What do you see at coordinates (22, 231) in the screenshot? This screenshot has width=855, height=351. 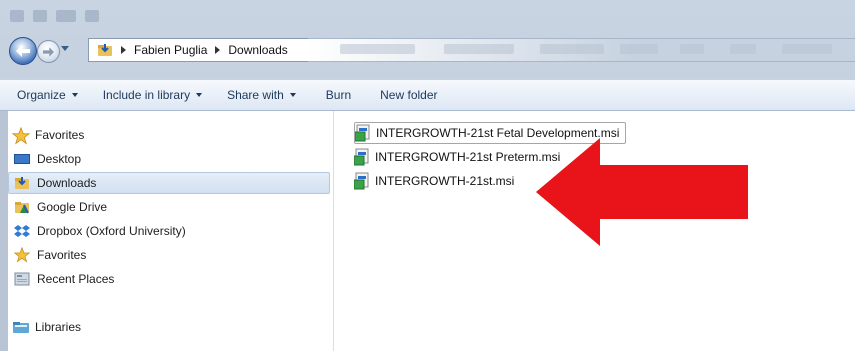 I see `dropbox-icon` at bounding box center [22, 231].